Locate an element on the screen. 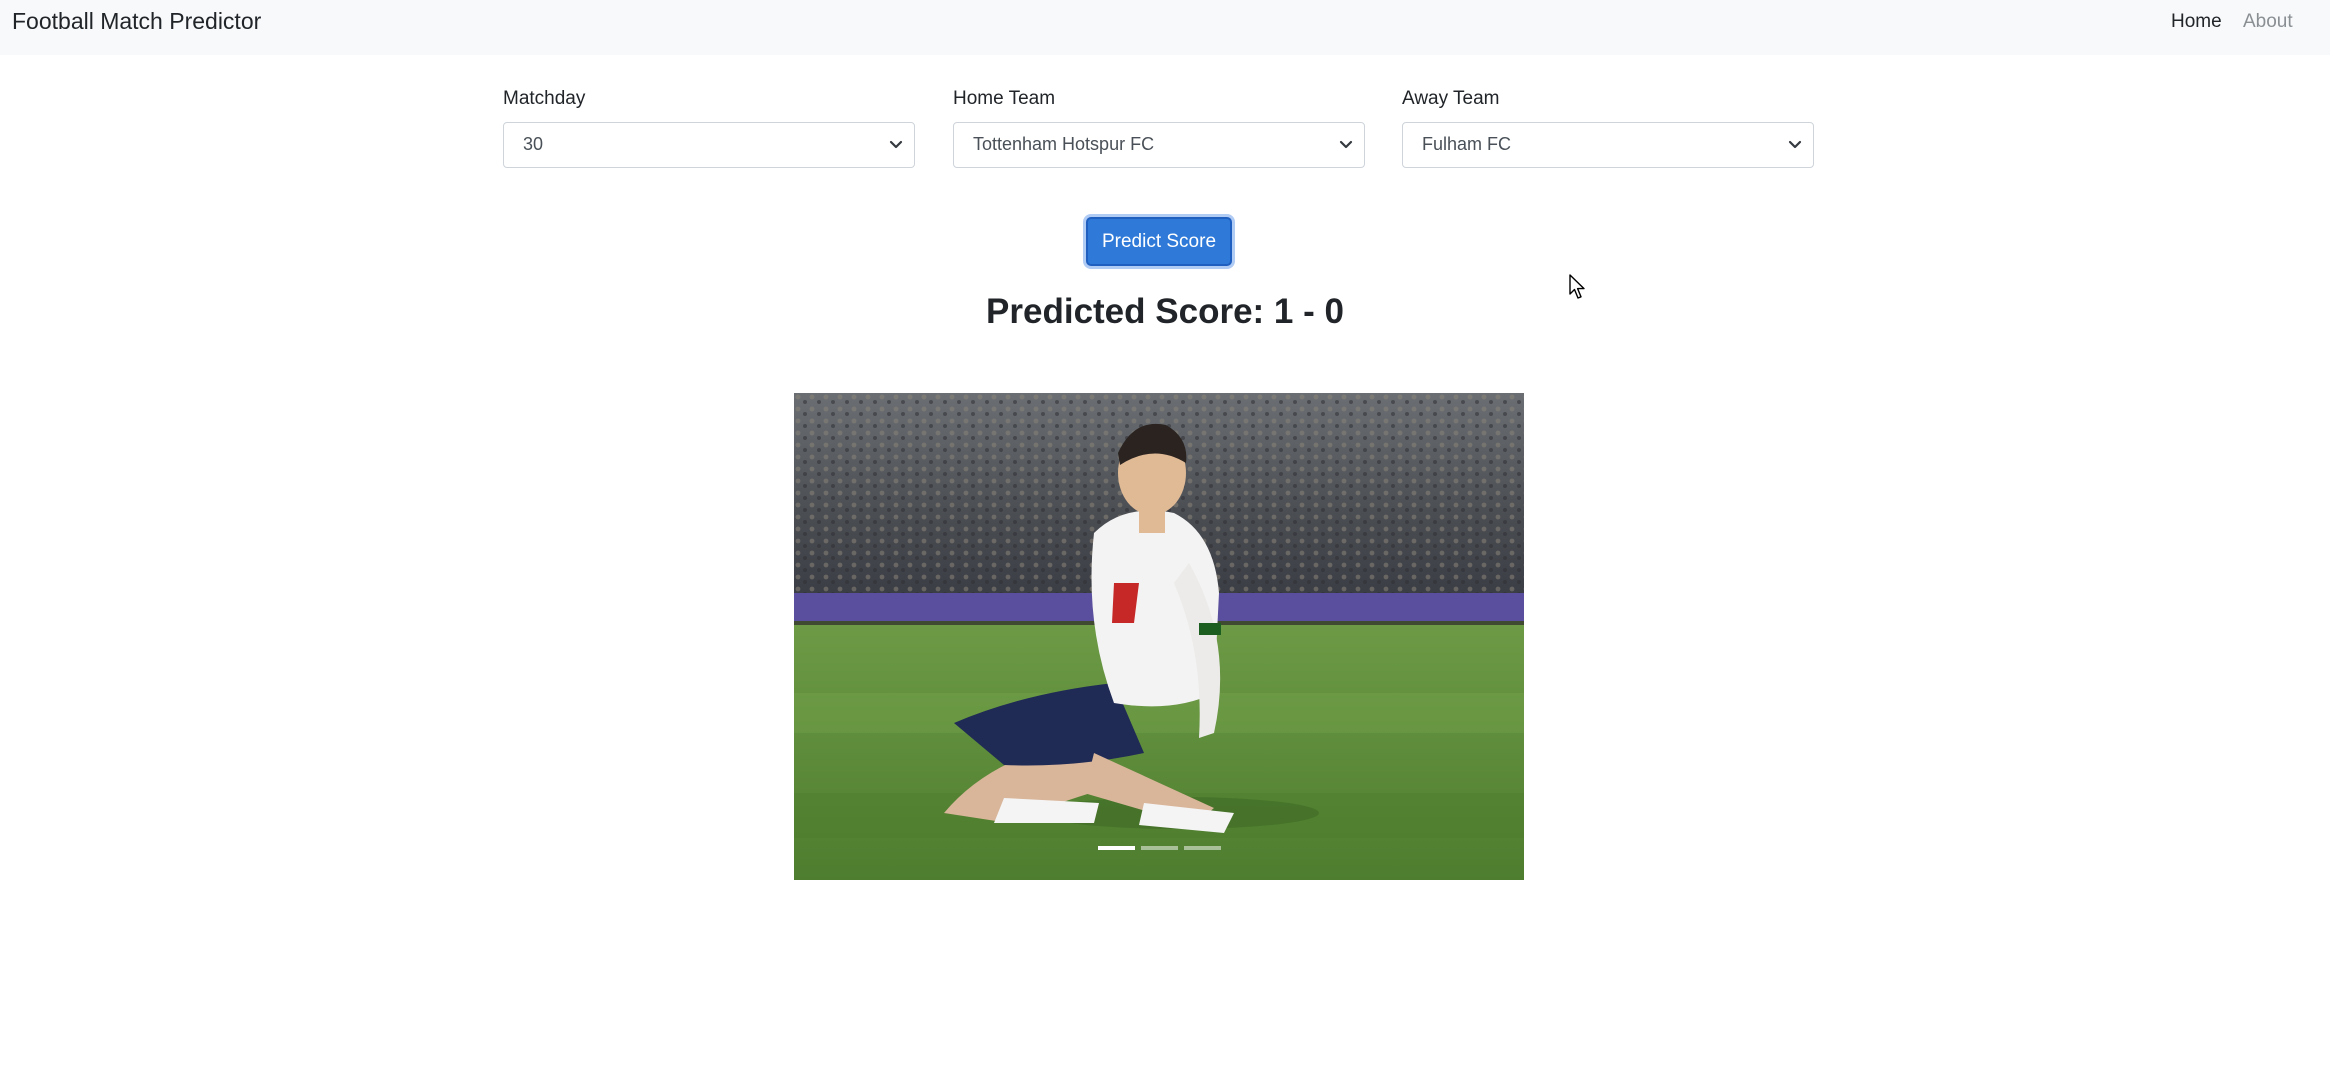 This screenshot has height=1082, width=2330. predicted-score-heading: Predicted Score: 1 - 0 is located at coordinates (1165, 311).